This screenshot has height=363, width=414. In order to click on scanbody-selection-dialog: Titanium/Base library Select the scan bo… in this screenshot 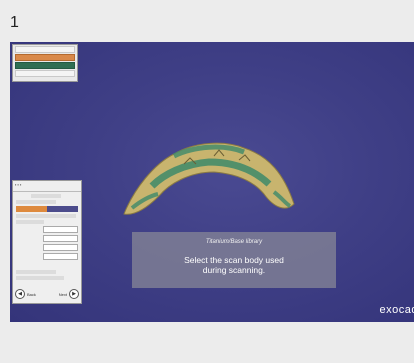, I will do `click(234, 260)`.